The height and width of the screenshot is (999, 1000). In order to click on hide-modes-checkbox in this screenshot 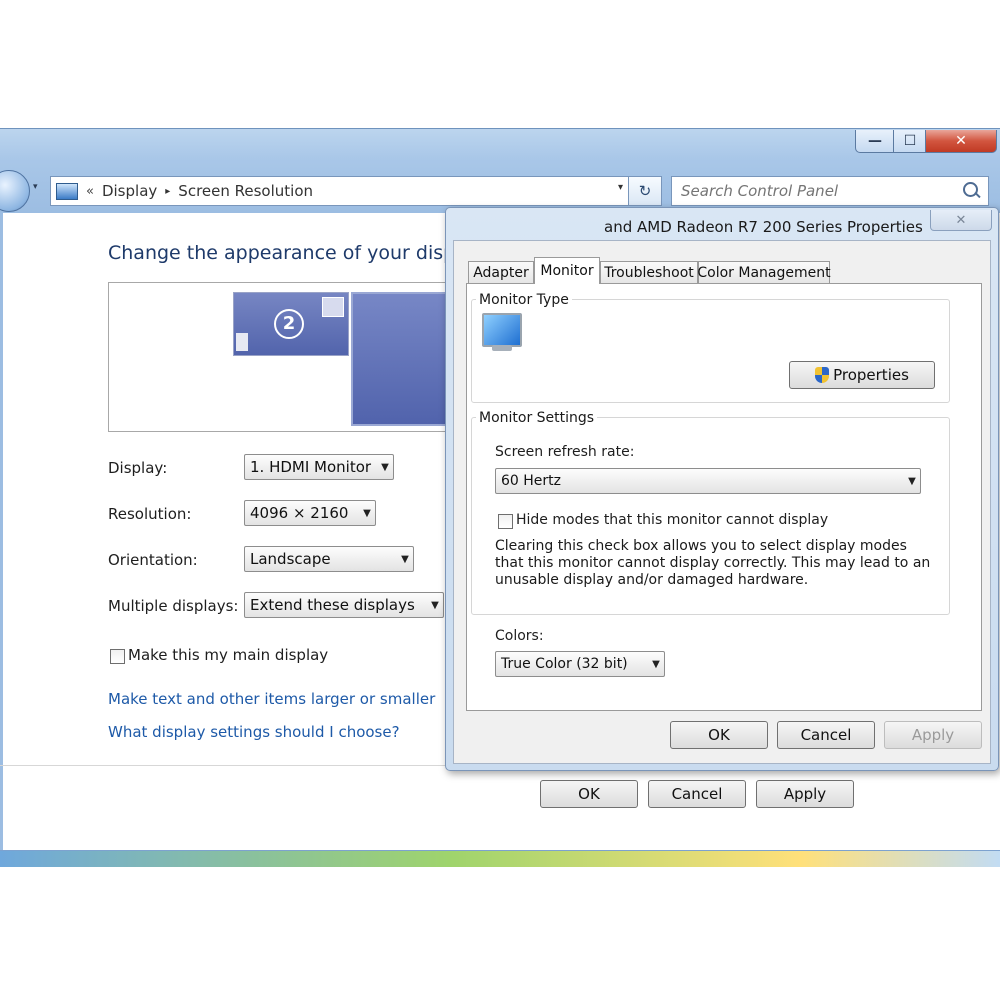, I will do `click(505, 521)`.